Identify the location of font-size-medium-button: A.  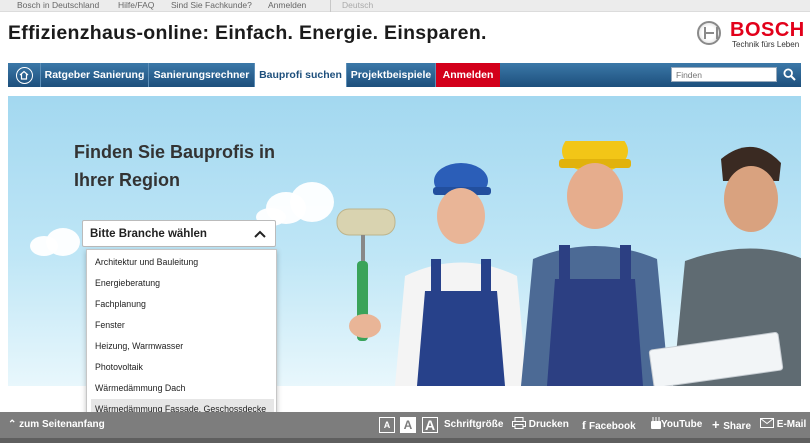
(408, 425).